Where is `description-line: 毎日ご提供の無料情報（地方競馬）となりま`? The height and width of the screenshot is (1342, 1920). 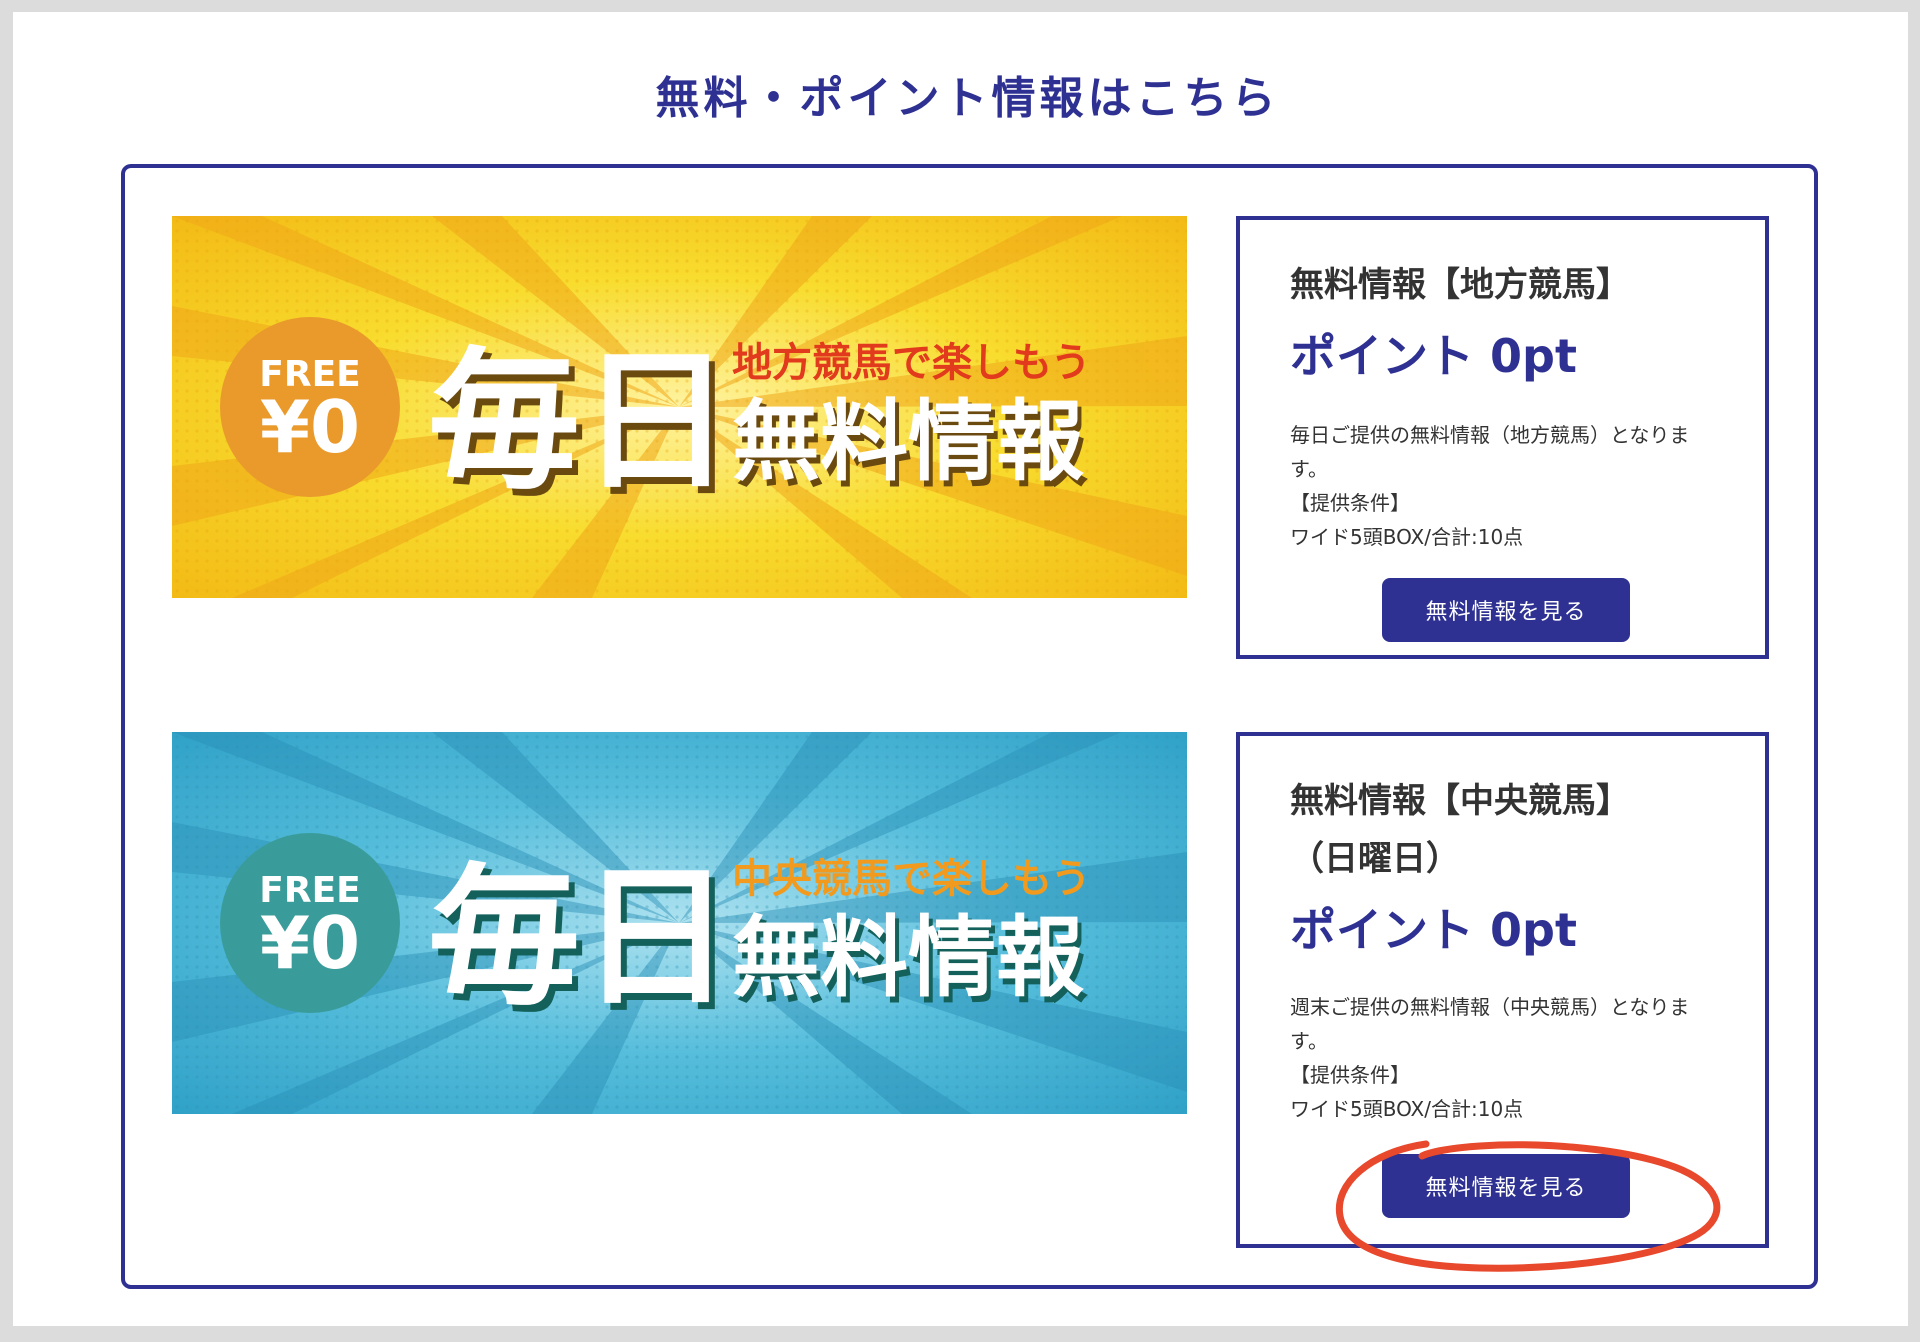
description-line: 毎日ご提供の無料情報（地方競馬）となりま is located at coordinates (1490, 435).